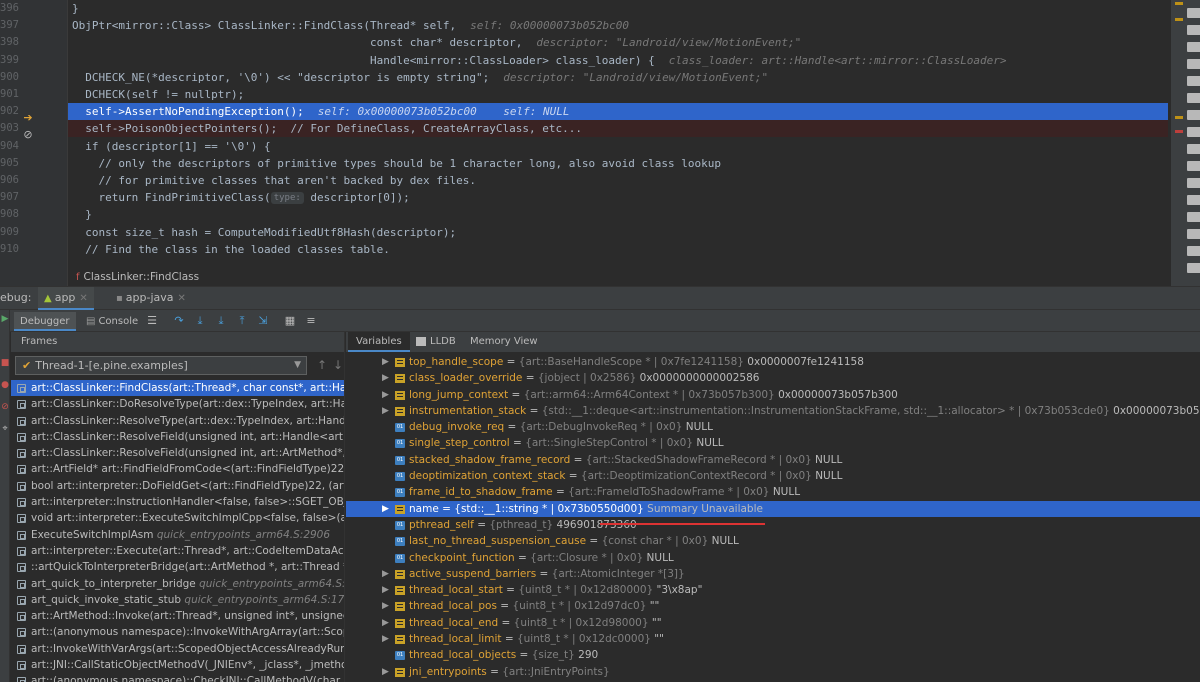 This screenshot has width=1200, height=682. Describe the element at coordinates (221, 321) in the screenshot. I see `force-step-into-icon: ⤓` at that location.